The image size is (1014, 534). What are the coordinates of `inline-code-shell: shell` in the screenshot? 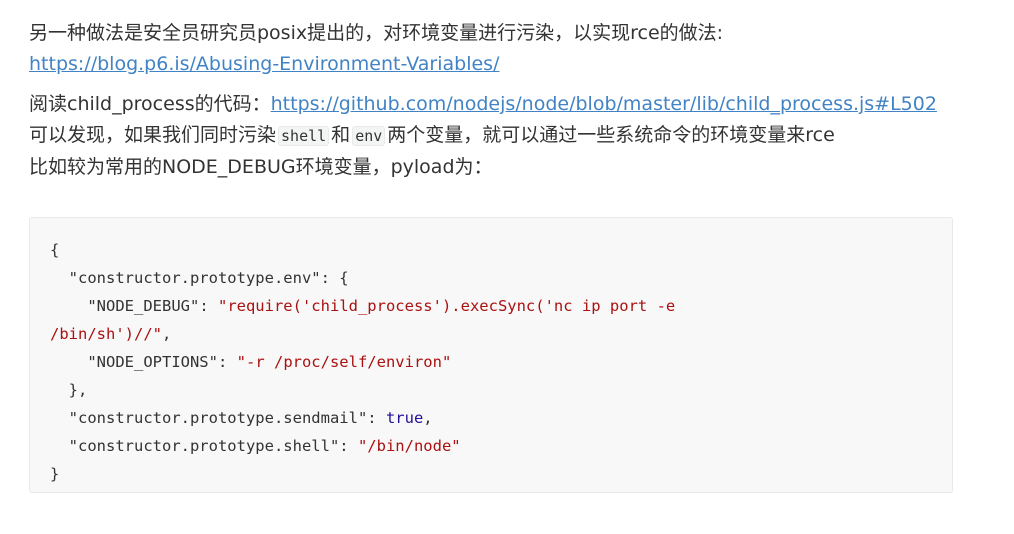 It's located at (304, 136).